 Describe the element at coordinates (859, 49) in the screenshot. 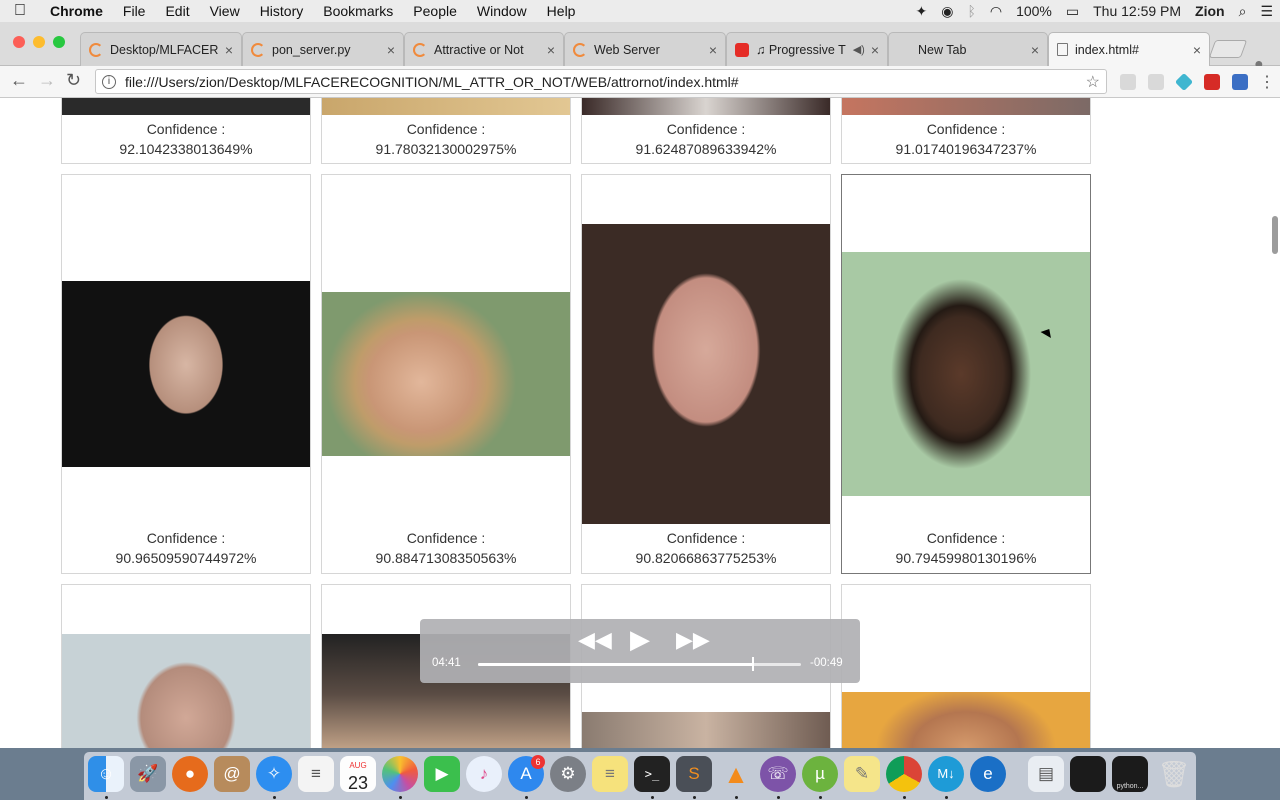

I see `speaker-icon: ◀)` at that location.